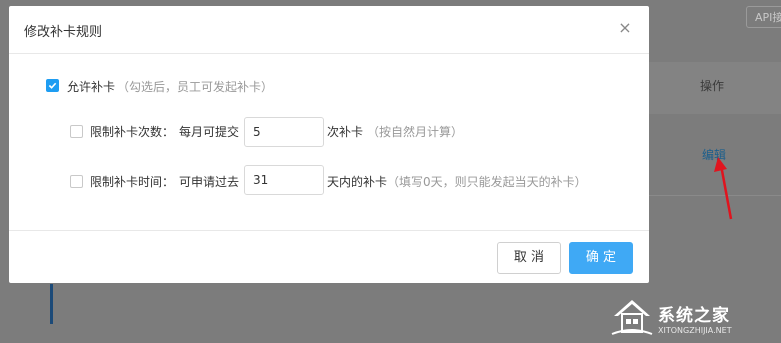 This screenshot has height=343, width=781. Describe the element at coordinates (712, 86) in the screenshot. I see `column-header-action: 操作` at that location.